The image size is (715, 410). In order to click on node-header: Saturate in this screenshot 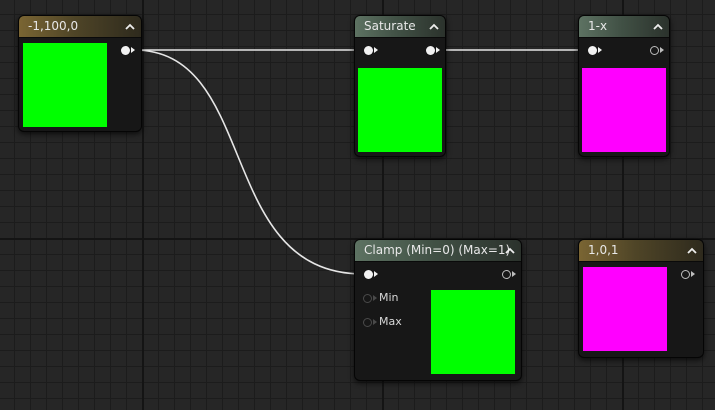, I will do `click(400, 27)`.